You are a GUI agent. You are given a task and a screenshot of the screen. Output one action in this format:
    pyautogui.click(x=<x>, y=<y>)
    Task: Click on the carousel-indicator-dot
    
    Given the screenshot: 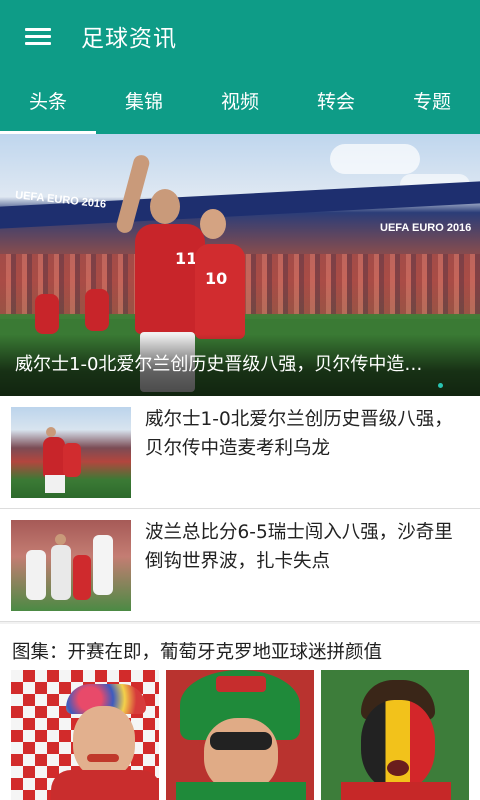 What is the action you would take?
    pyautogui.click(x=440, y=385)
    